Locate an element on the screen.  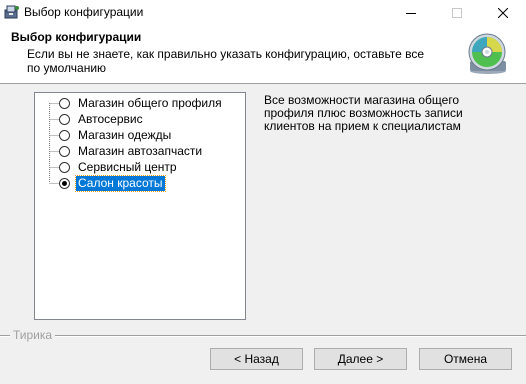
title-bar: Выбор конфигурации is located at coordinates (263, 13).